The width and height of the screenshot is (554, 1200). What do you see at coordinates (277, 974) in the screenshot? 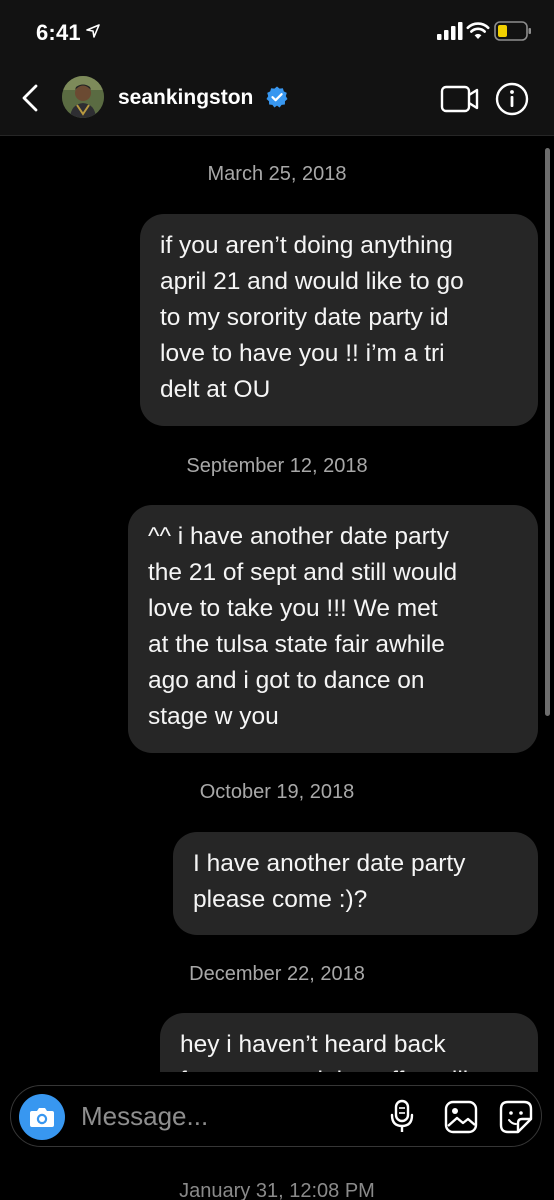
I see `date-separator: December 22, 2018` at bounding box center [277, 974].